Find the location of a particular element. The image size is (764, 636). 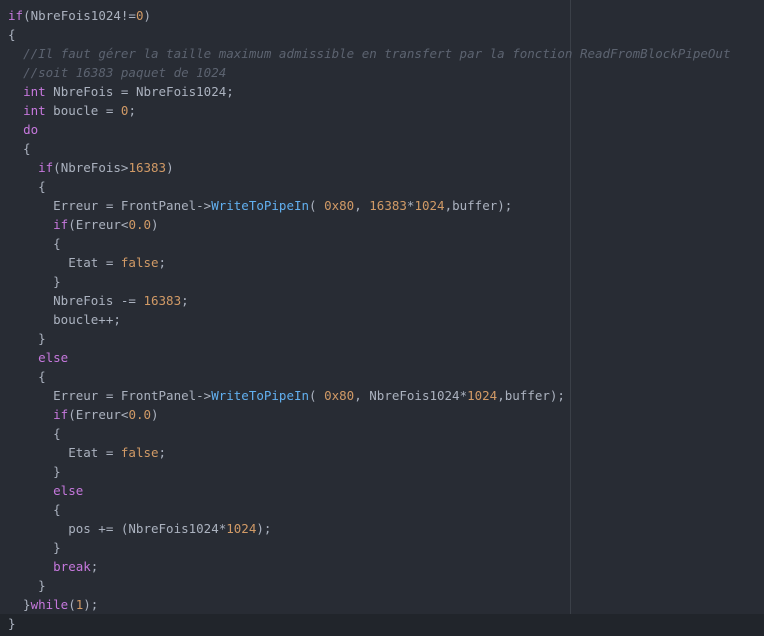

code-token: , NbreFois1024* is located at coordinates (411, 395).